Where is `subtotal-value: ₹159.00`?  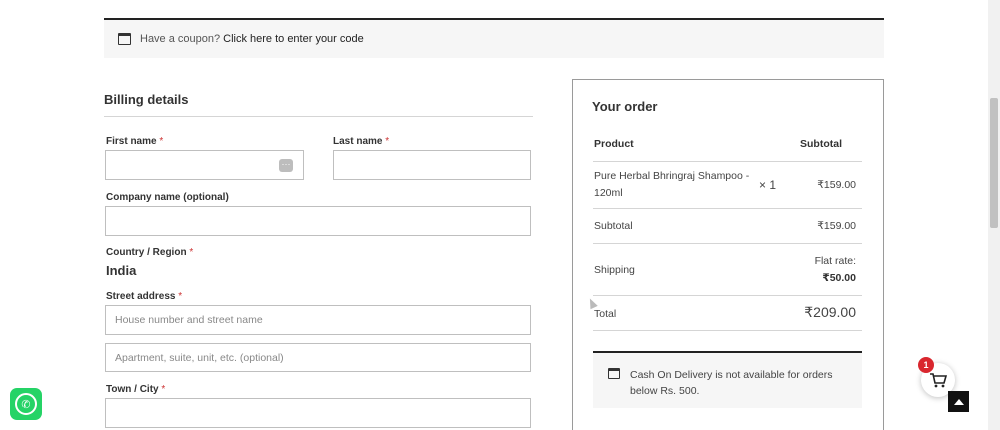 subtotal-value: ₹159.00 is located at coordinates (836, 226).